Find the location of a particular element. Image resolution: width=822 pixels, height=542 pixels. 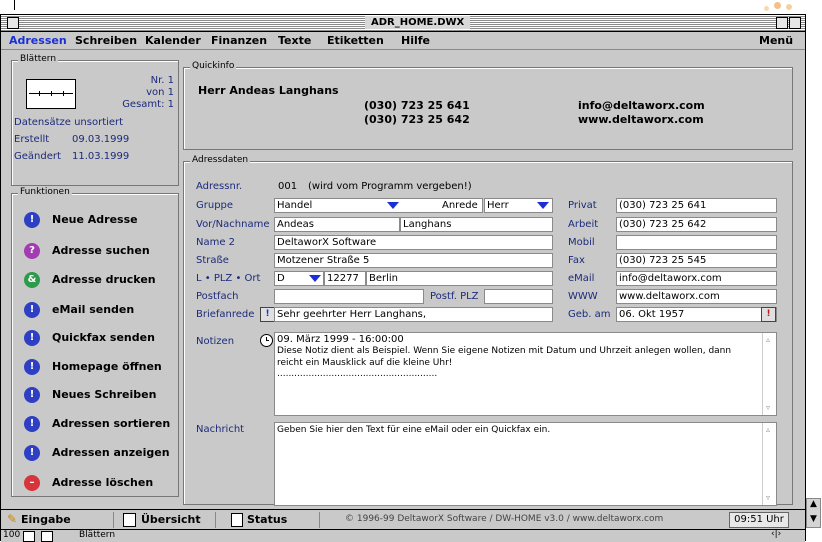

menu-adressen: Adressen is located at coordinates (38, 40).